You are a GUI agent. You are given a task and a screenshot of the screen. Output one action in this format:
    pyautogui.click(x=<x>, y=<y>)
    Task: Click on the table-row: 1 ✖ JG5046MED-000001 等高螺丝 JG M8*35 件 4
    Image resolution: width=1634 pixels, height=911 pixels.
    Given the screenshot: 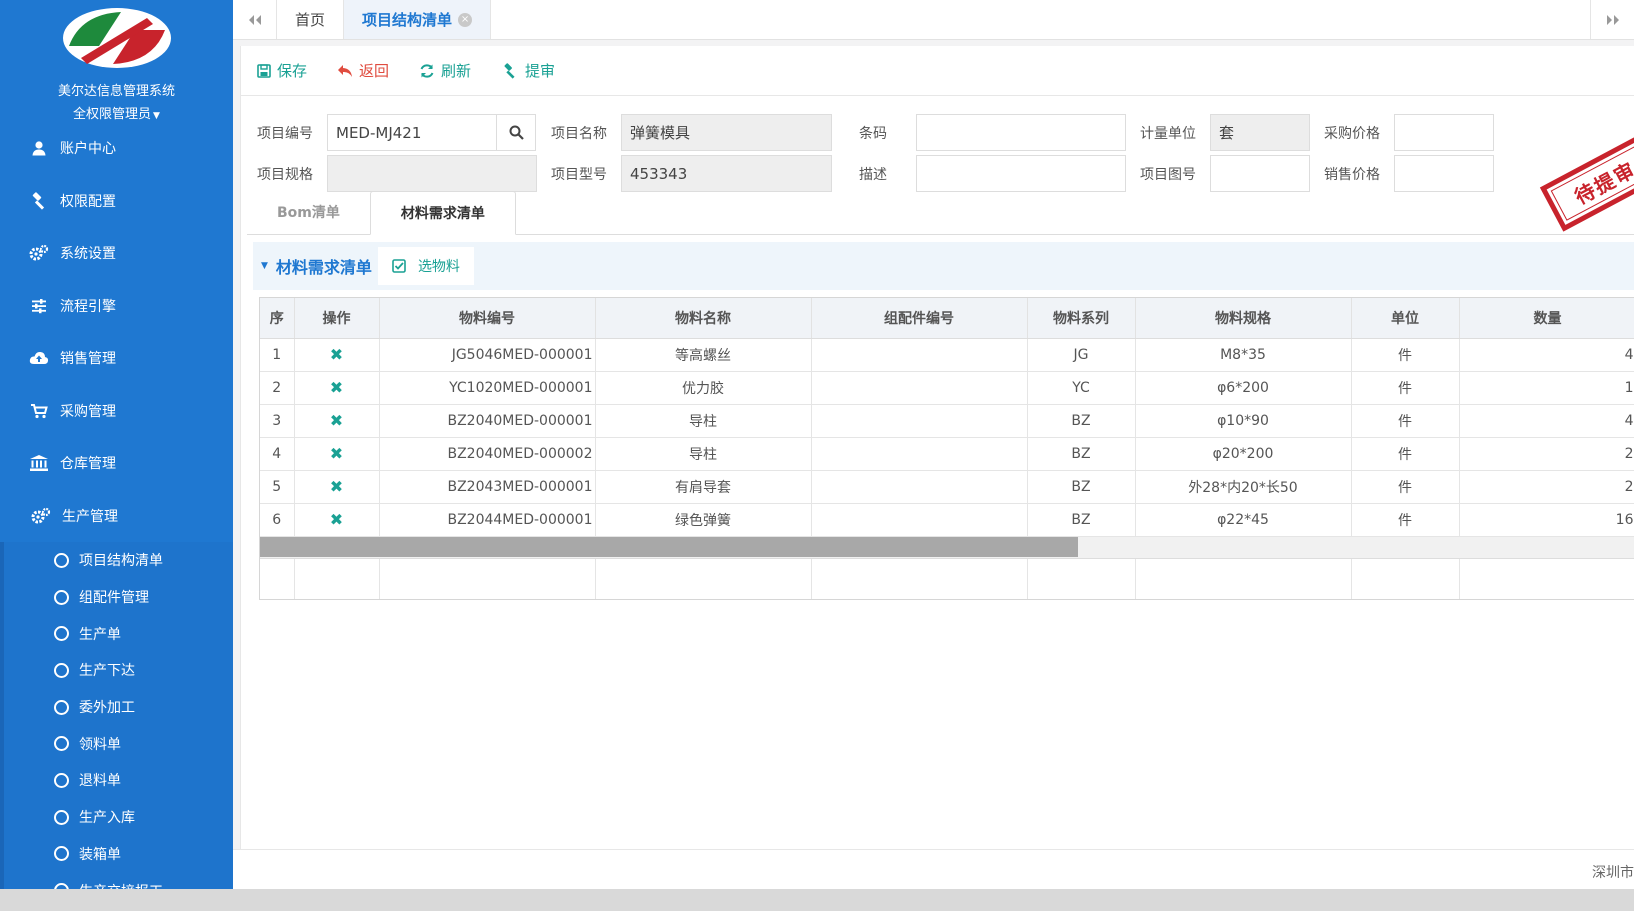 What is the action you would take?
    pyautogui.click(x=947, y=355)
    